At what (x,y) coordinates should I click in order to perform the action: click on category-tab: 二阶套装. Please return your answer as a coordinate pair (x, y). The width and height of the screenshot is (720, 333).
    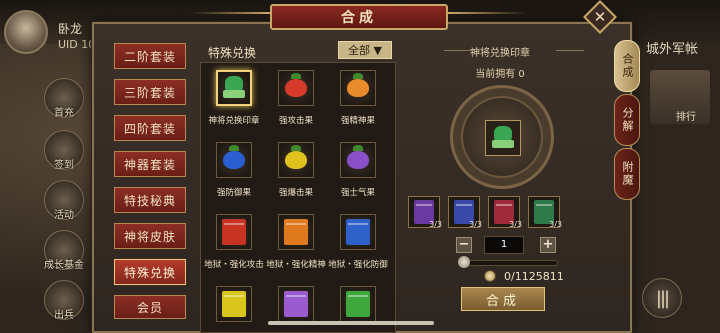
    Looking at the image, I should click on (150, 56).